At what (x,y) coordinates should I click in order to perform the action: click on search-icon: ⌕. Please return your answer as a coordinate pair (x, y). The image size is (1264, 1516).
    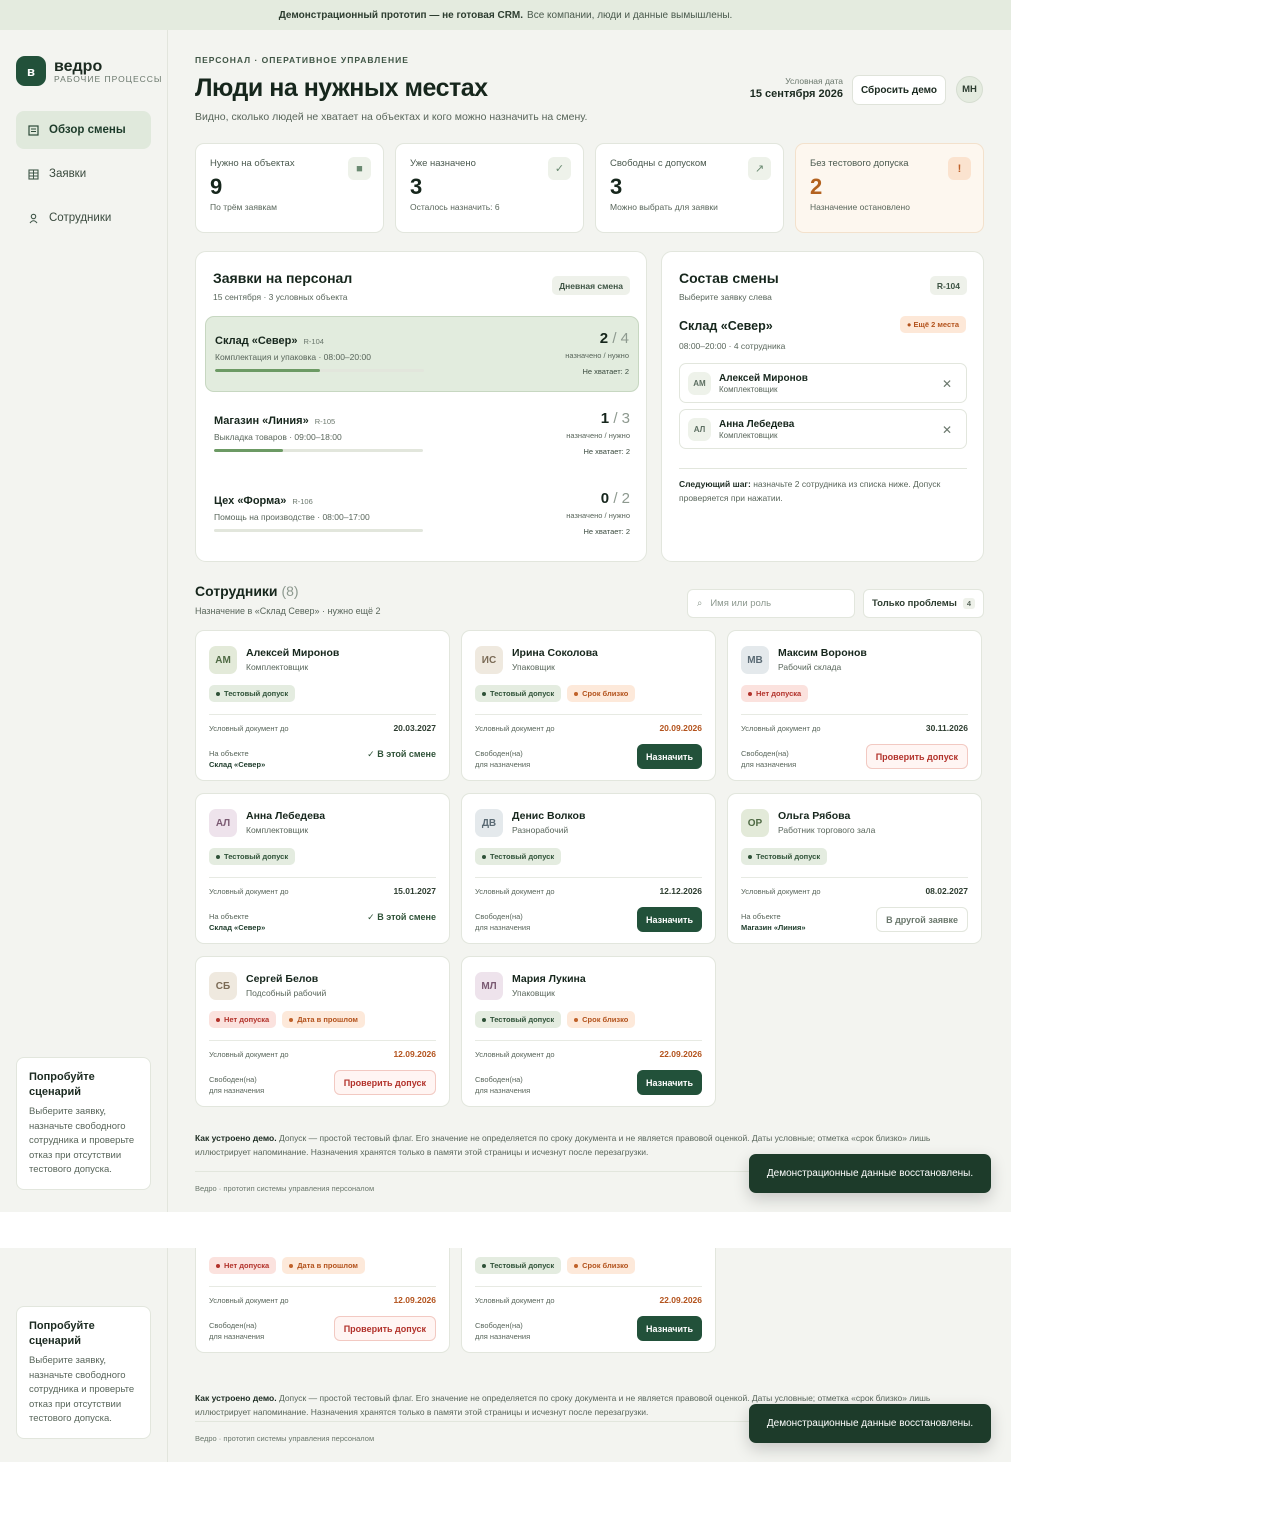
    Looking at the image, I should click on (700, 603).